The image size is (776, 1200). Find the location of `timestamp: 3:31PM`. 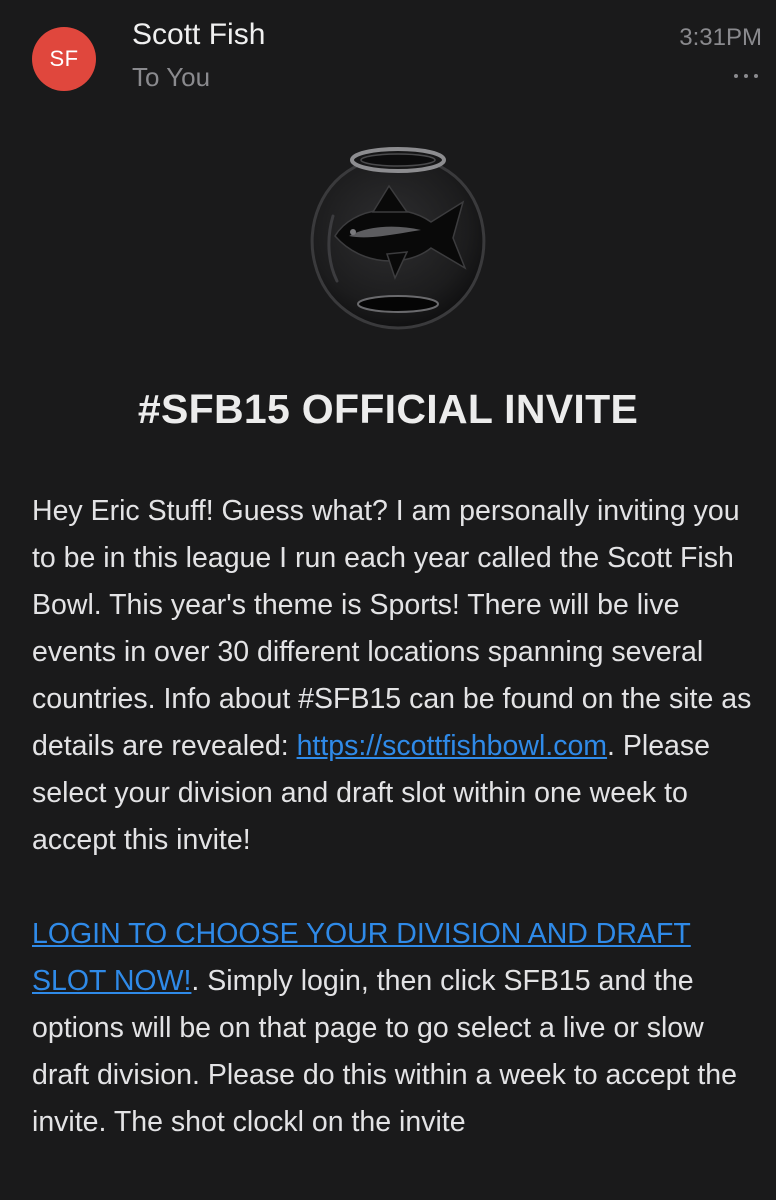

timestamp: 3:31PM is located at coordinates (720, 37).